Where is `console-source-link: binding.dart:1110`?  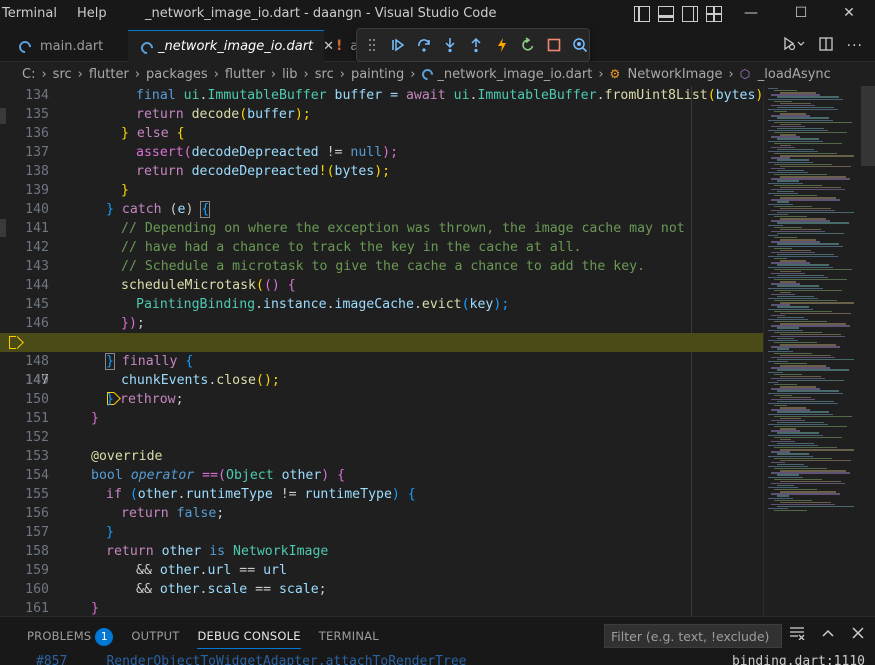 console-source-link: binding.dart:1110 is located at coordinates (798, 659).